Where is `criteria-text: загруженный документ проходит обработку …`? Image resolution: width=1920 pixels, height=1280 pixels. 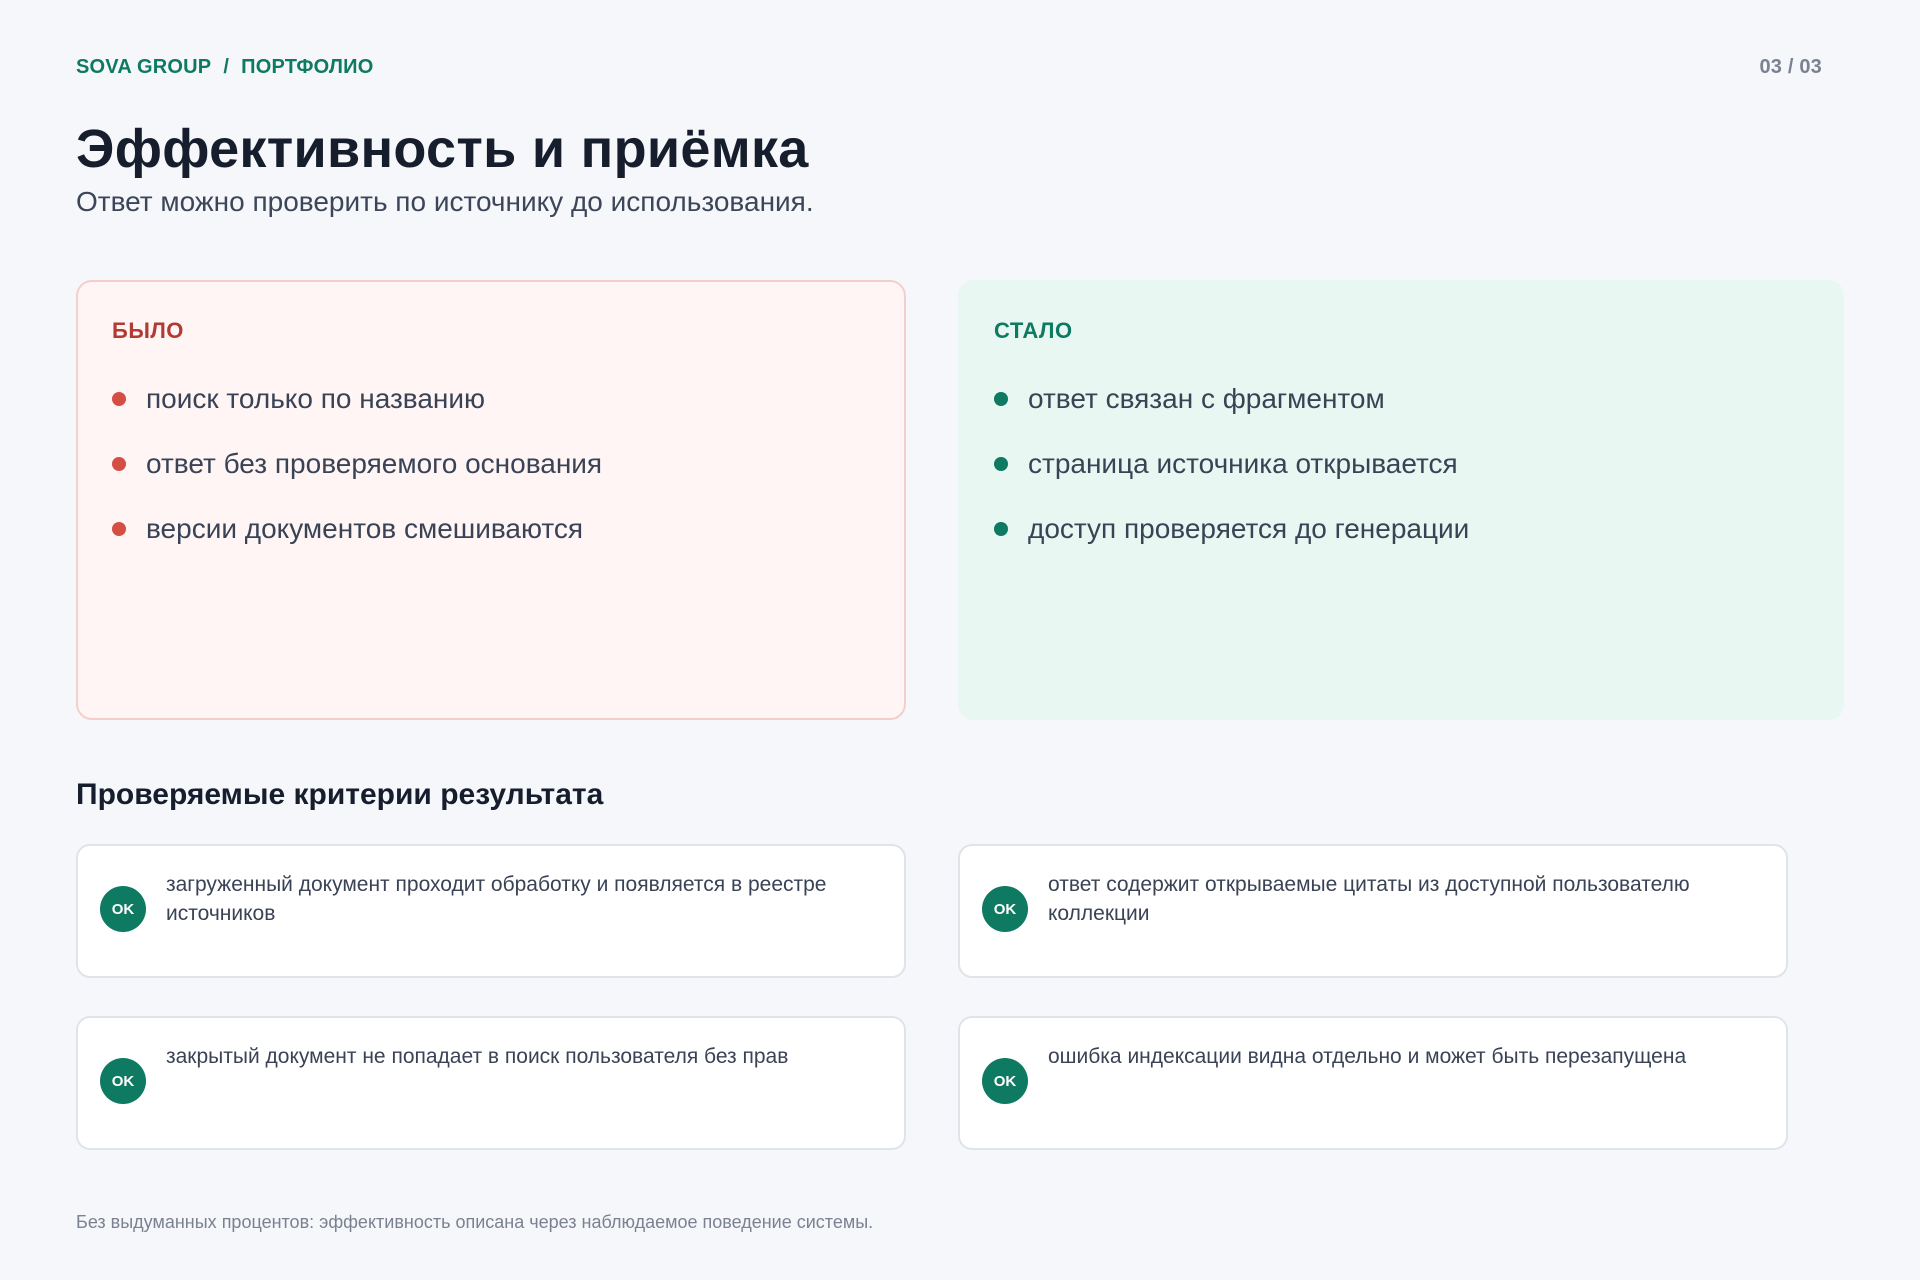
criteria-text: загруженный документ проходит обработку … is located at coordinates (496, 899).